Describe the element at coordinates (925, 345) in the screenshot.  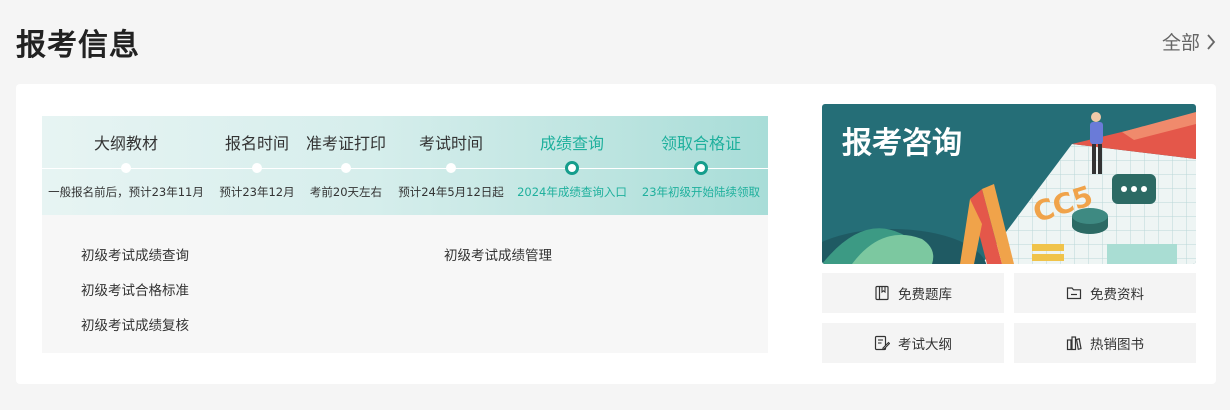
I see `quick-button-label: 考试大纲` at that location.